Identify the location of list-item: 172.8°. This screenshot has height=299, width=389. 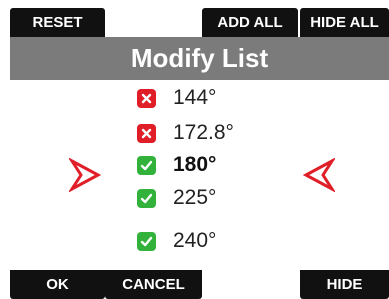
(185, 133).